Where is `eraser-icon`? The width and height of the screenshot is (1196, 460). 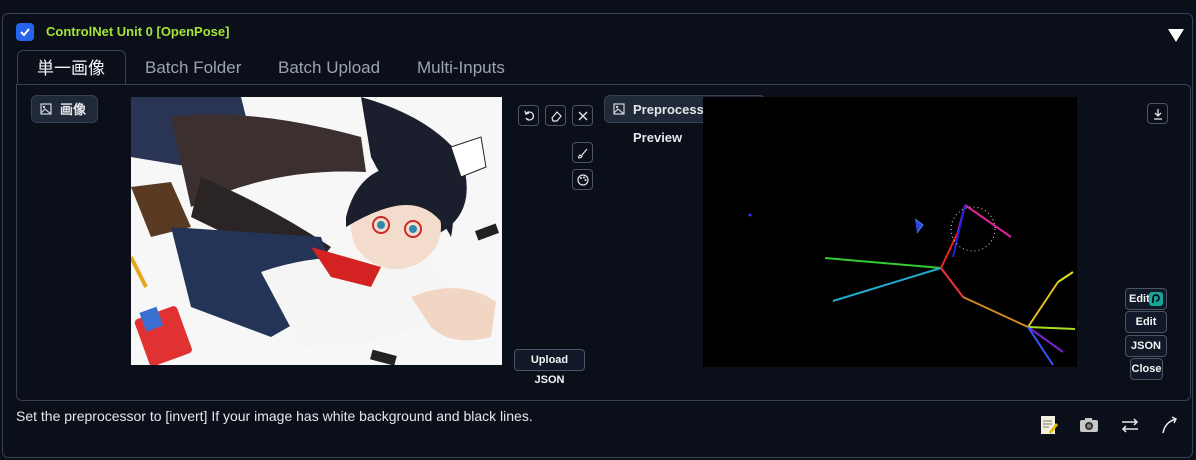 eraser-icon is located at coordinates (556, 116).